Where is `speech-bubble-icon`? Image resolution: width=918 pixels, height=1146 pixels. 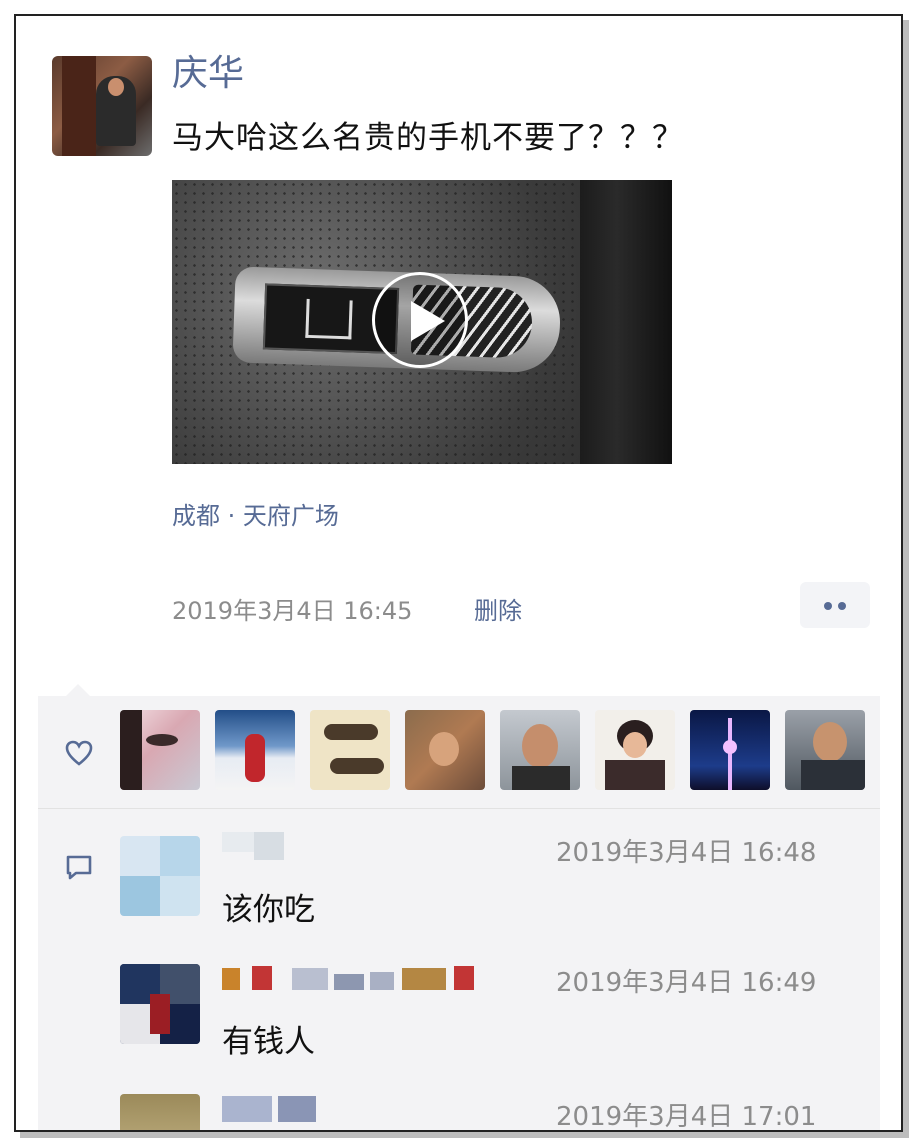 speech-bubble-icon is located at coordinates (79, 867).